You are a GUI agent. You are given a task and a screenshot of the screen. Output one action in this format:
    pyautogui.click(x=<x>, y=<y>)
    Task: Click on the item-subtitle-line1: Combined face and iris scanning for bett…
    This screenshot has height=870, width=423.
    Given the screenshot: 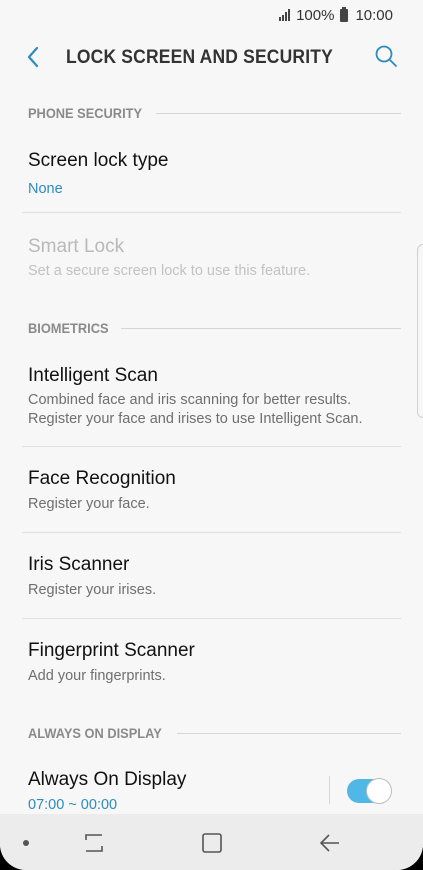 What is the action you would take?
    pyautogui.click(x=190, y=400)
    